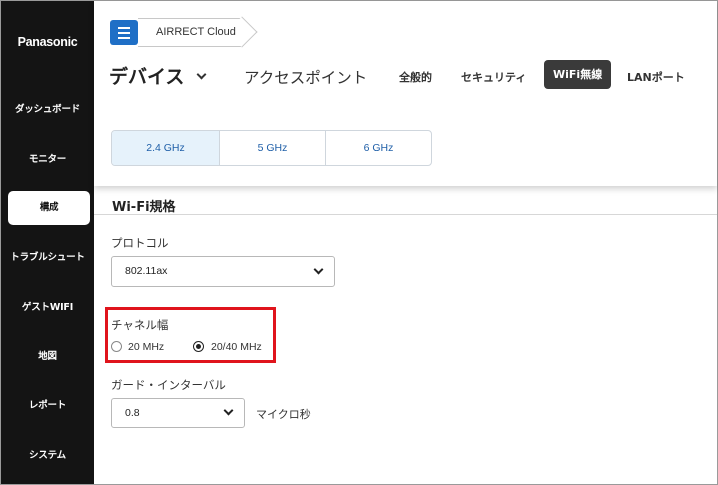 This screenshot has width=718, height=485. Describe the element at coordinates (190, 335) in the screenshot. I see `highlight-box` at that location.